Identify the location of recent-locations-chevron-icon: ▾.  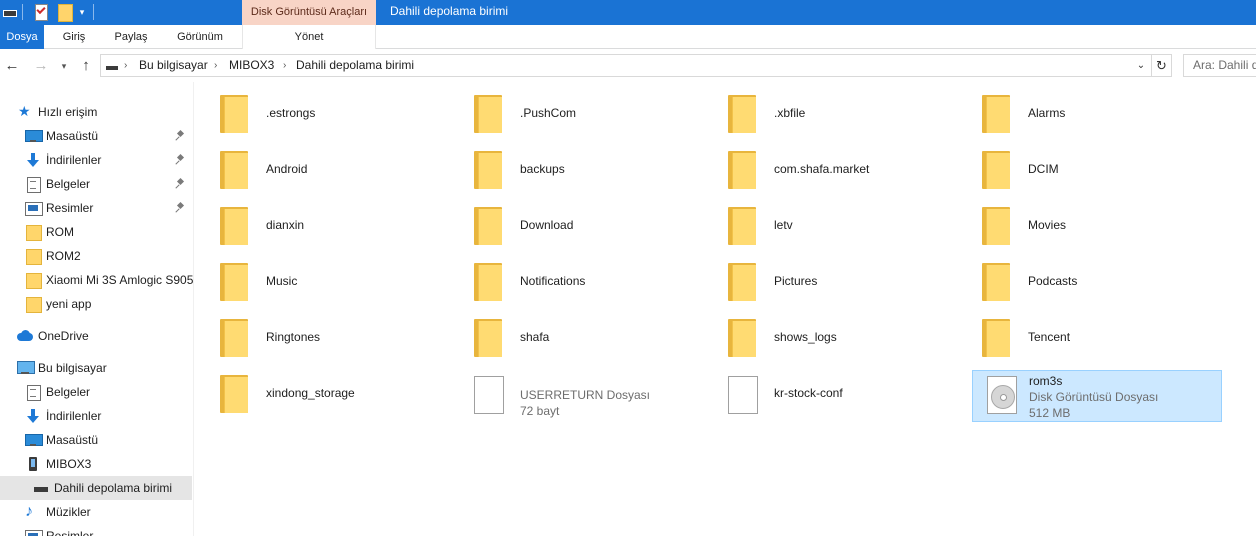
(64, 66).